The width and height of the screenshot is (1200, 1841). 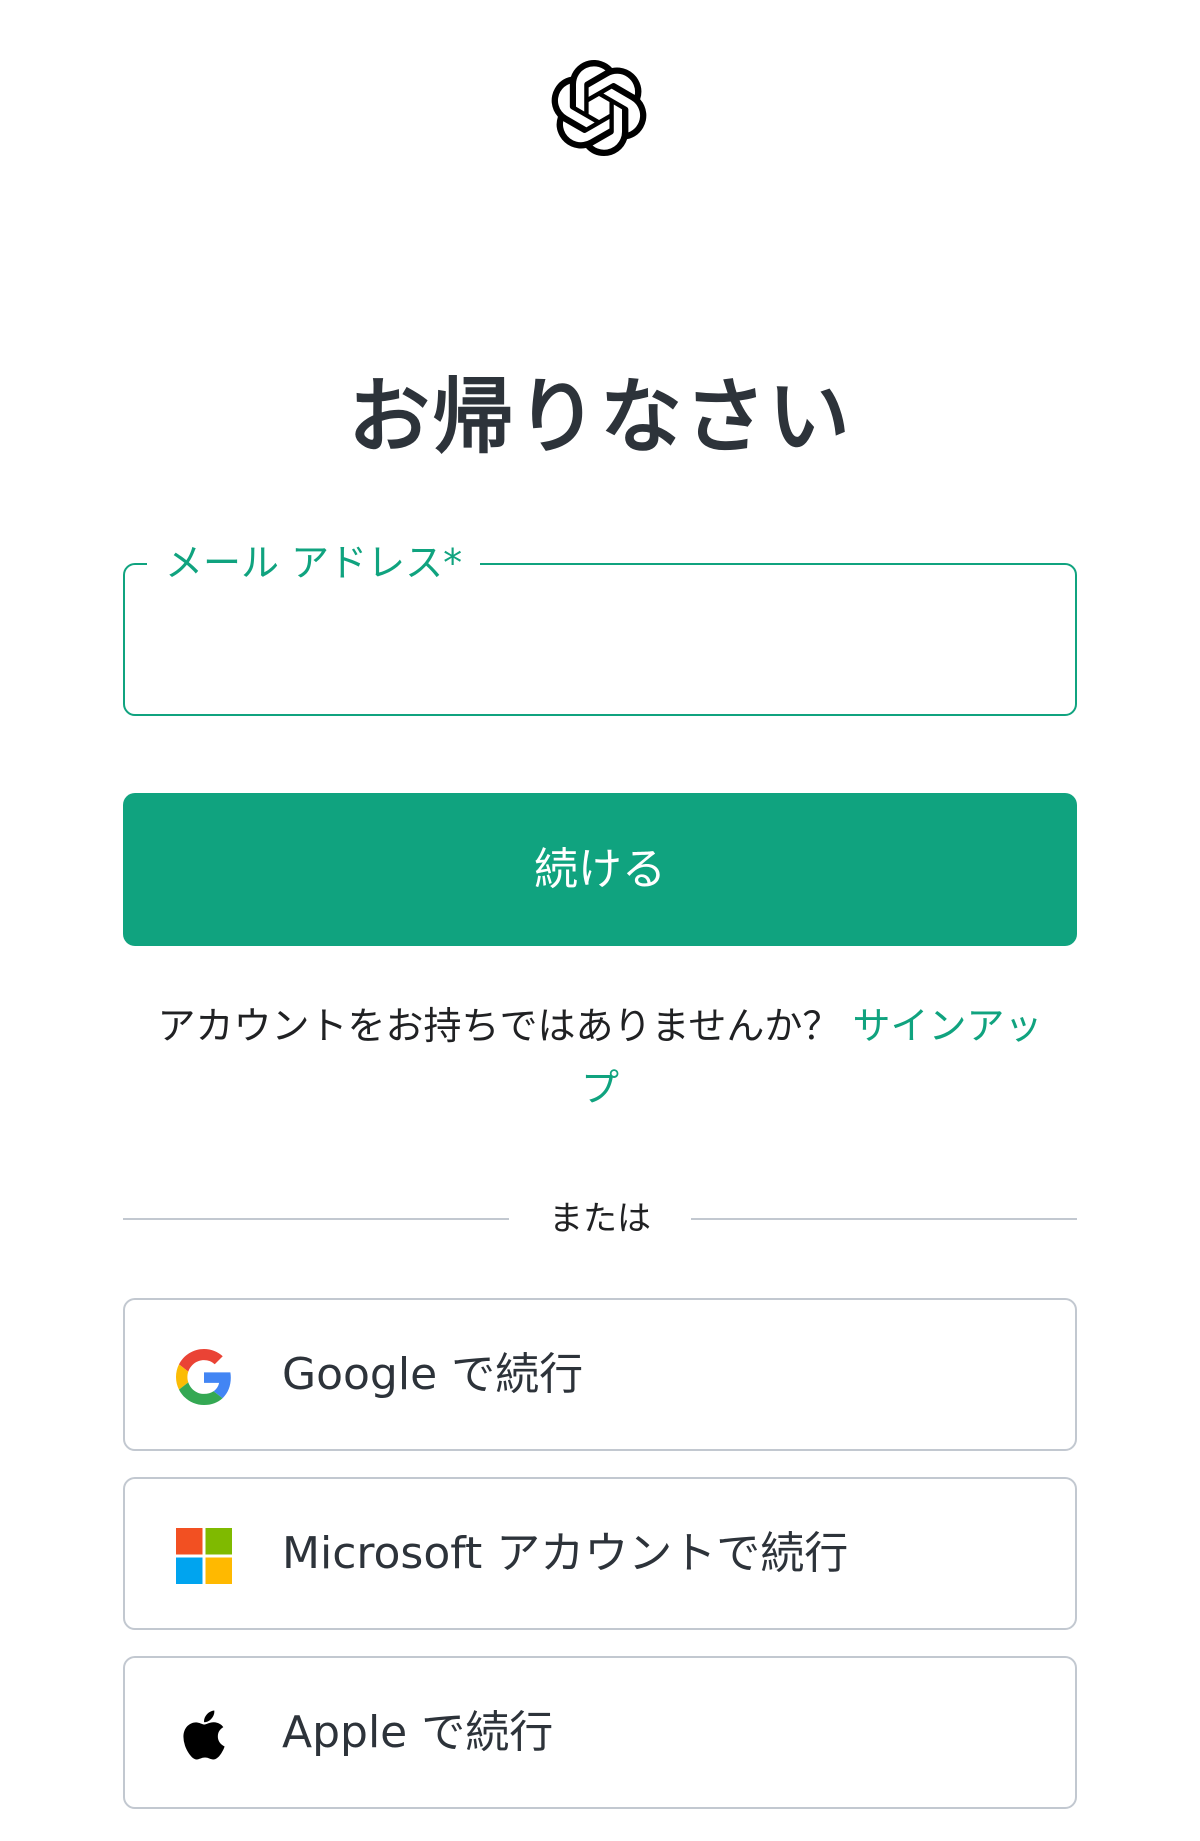 What do you see at coordinates (505, 1026) in the screenshot?
I see `signup-prompt-text: アカウントをお持ちではありませんか？` at bounding box center [505, 1026].